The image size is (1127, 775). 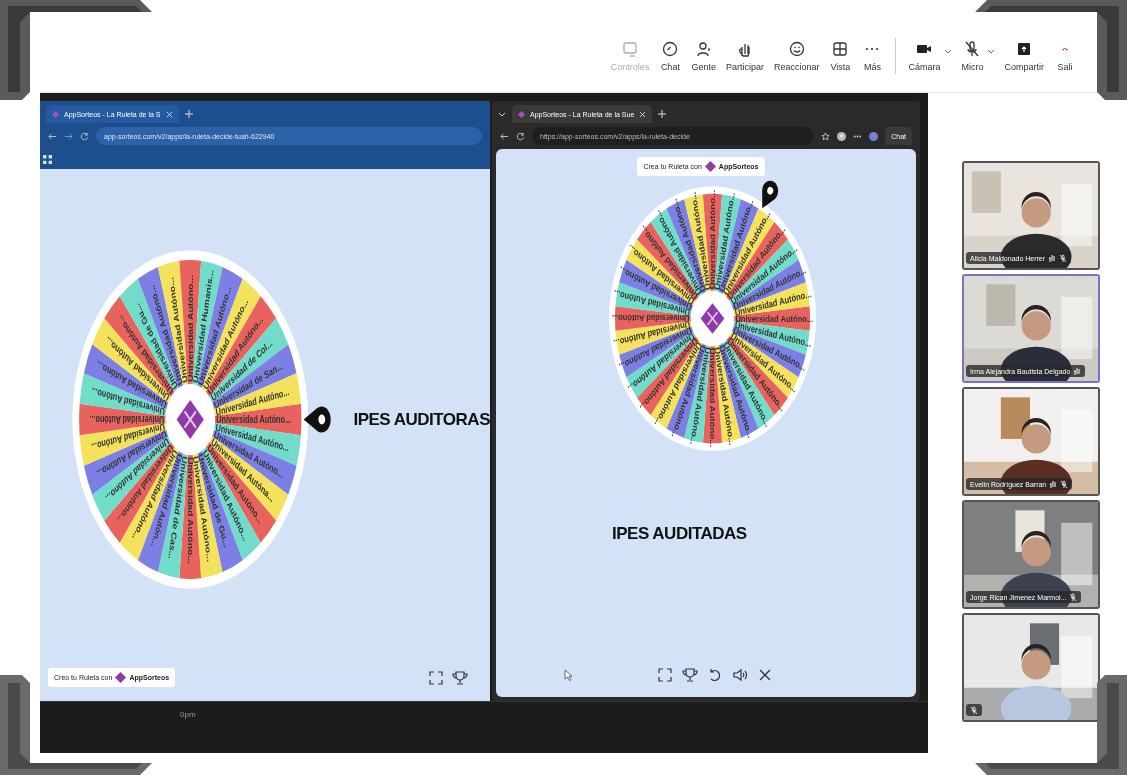 What do you see at coordinates (1024, 56) in the screenshot?
I see `toolbar-button: Compartir` at bounding box center [1024, 56].